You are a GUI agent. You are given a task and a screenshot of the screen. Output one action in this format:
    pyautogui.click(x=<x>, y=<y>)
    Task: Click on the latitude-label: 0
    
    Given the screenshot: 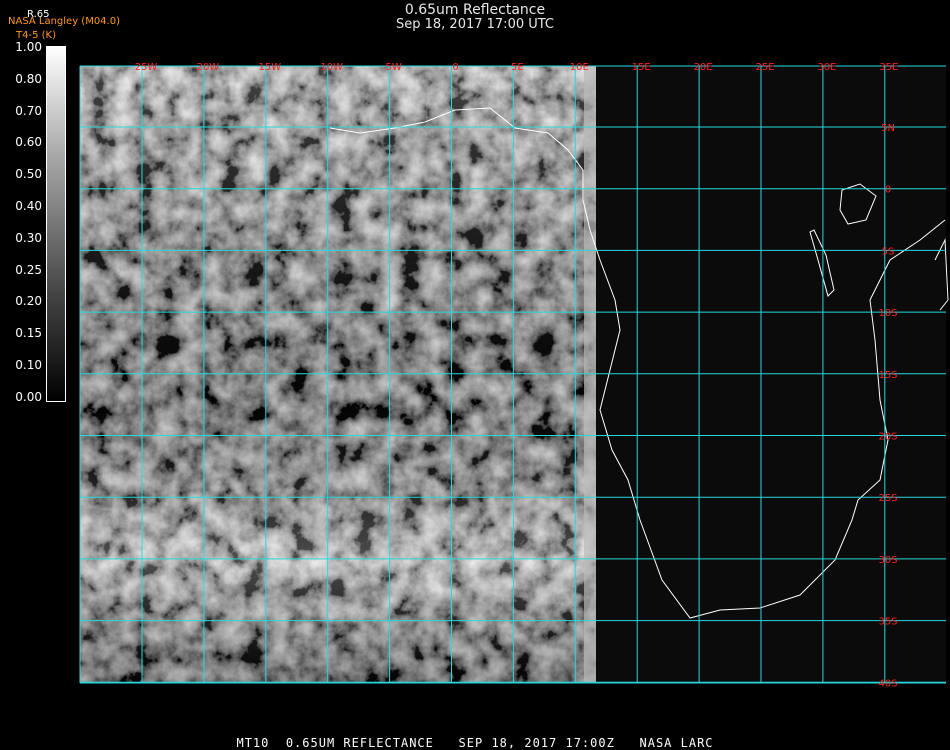 What is the action you would take?
    pyautogui.click(x=888, y=190)
    